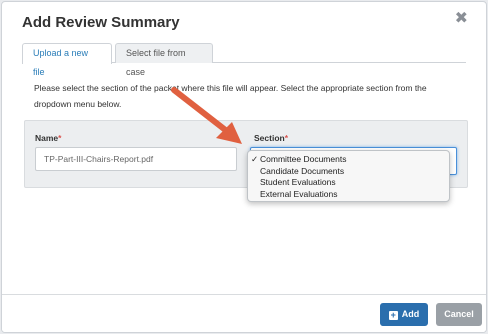 The height and width of the screenshot is (334, 488). I want to click on checkmark-icon: ✓, so click(255, 159).